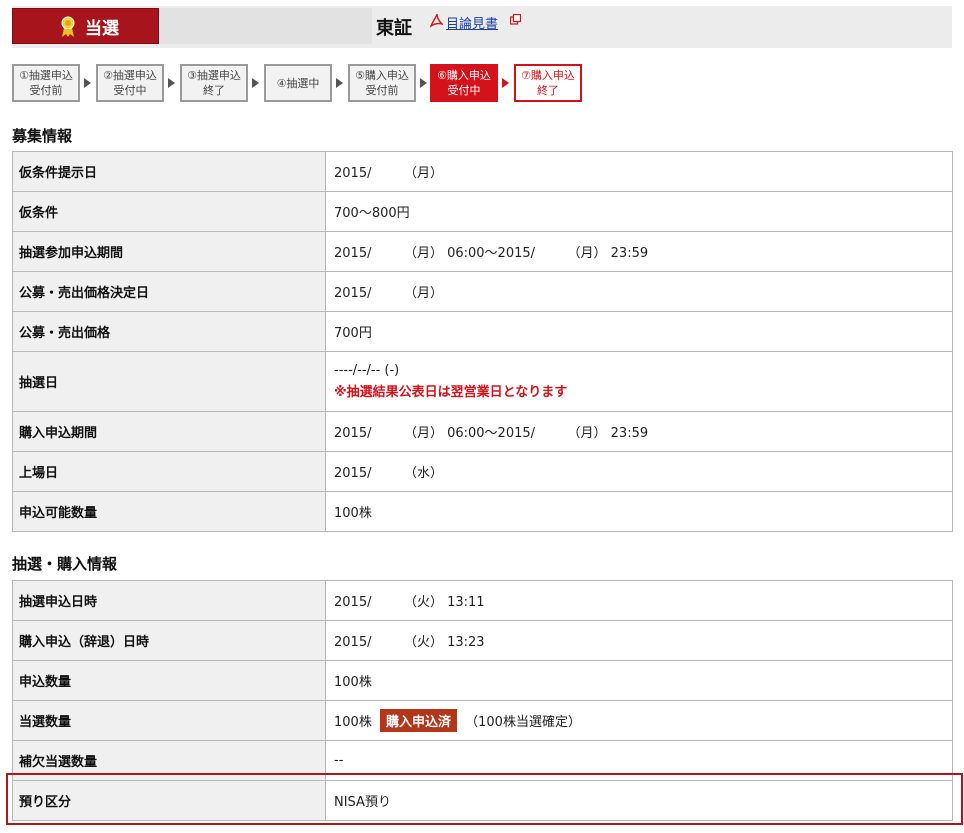 This screenshot has width=964, height=833. I want to click on table-row: 当選数量 100株 購入申込済 （100株当選確定）, so click(482, 720).